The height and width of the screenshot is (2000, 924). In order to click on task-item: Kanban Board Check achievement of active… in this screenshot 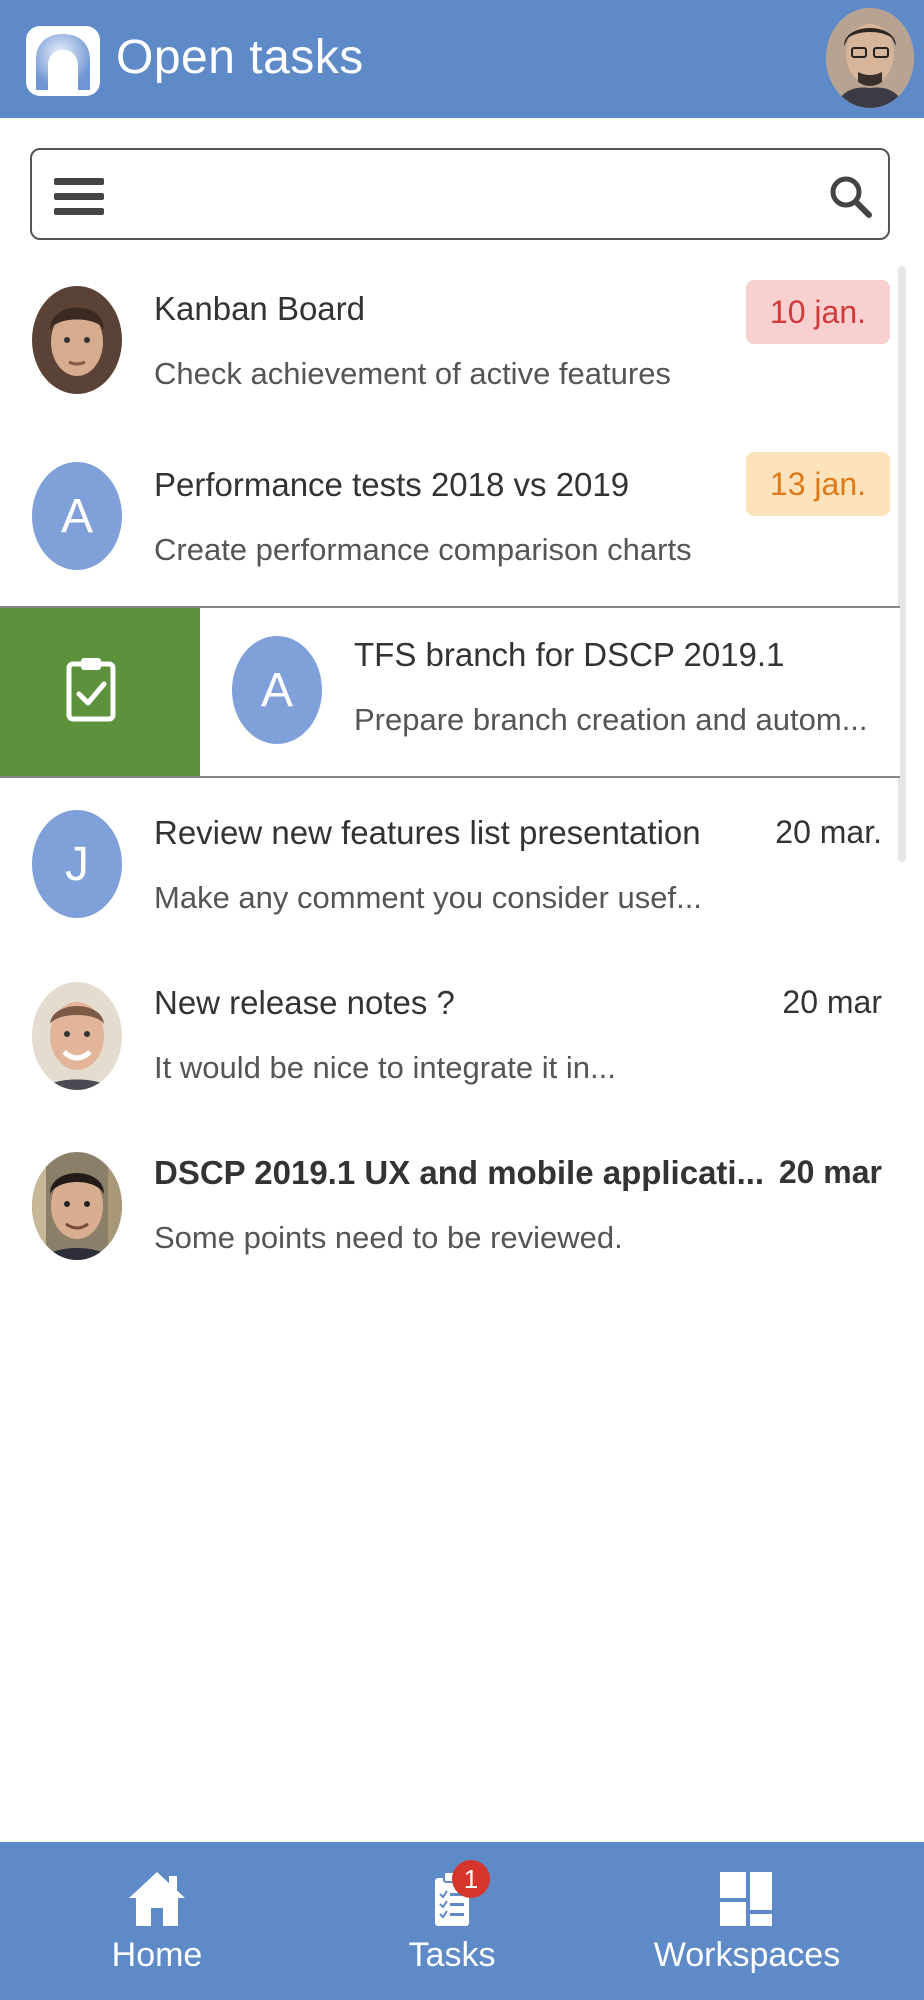, I will do `click(450, 351)`.